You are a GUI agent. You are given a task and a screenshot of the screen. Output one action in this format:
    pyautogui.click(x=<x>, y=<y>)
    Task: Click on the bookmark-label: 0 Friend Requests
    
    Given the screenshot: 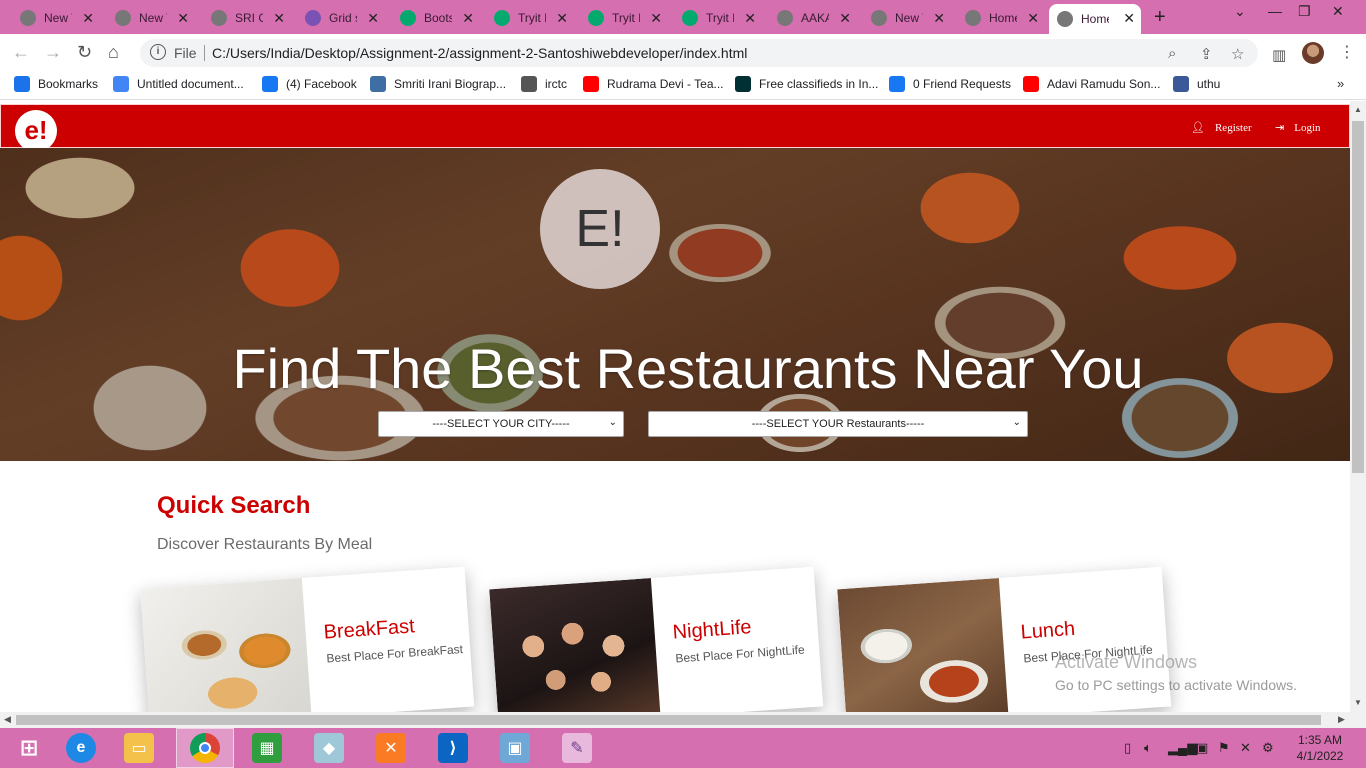 What is the action you would take?
    pyautogui.click(x=962, y=84)
    